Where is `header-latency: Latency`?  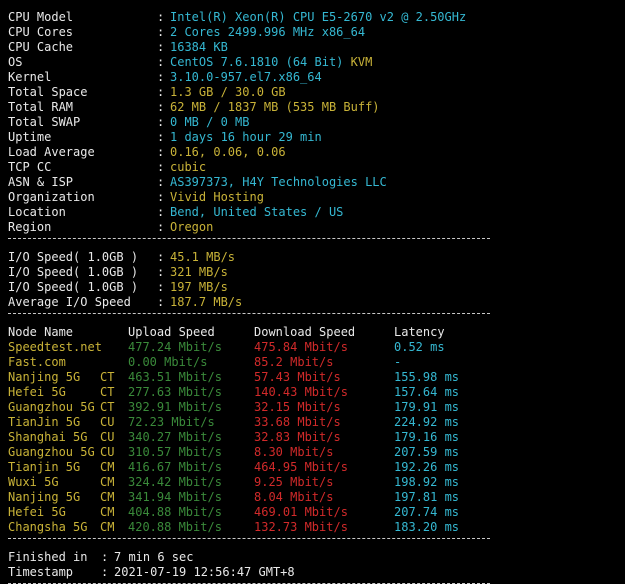
header-latency: Latency is located at coordinates (419, 332).